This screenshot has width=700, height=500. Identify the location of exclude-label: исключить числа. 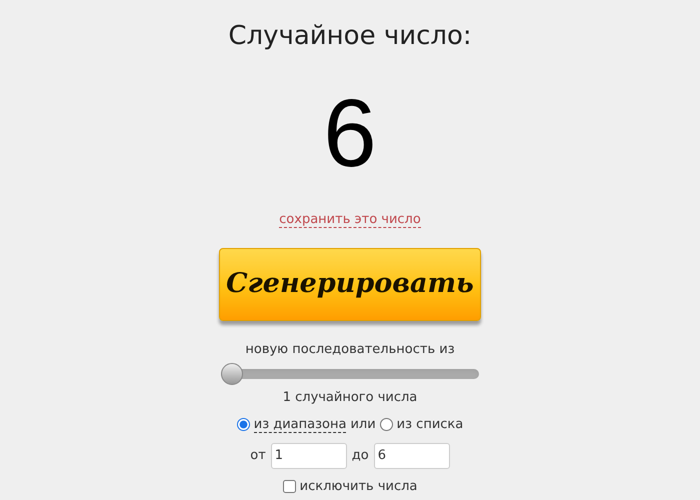
(359, 487).